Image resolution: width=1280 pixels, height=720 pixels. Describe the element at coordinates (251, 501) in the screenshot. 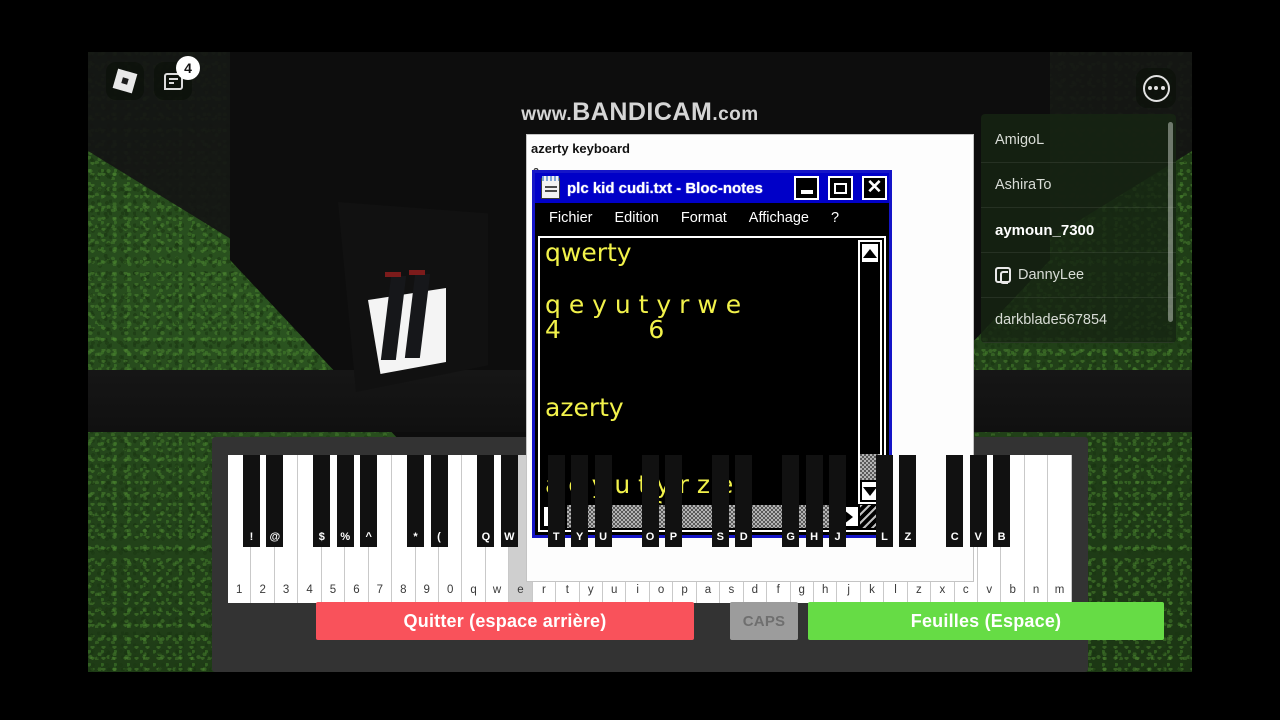

I see `piano-black-key: !` at that location.